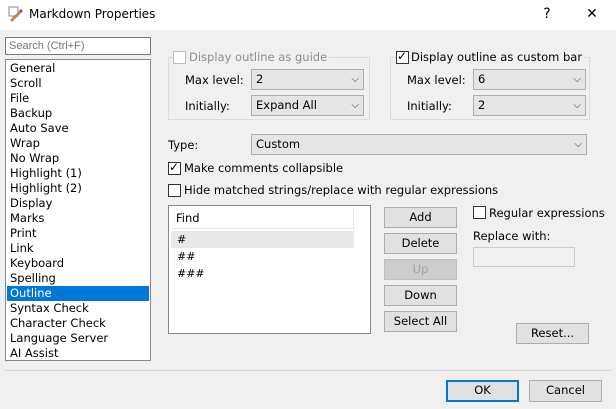 This screenshot has height=409, width=616. I want to click on delete-button: Delete, so click(420, 243).